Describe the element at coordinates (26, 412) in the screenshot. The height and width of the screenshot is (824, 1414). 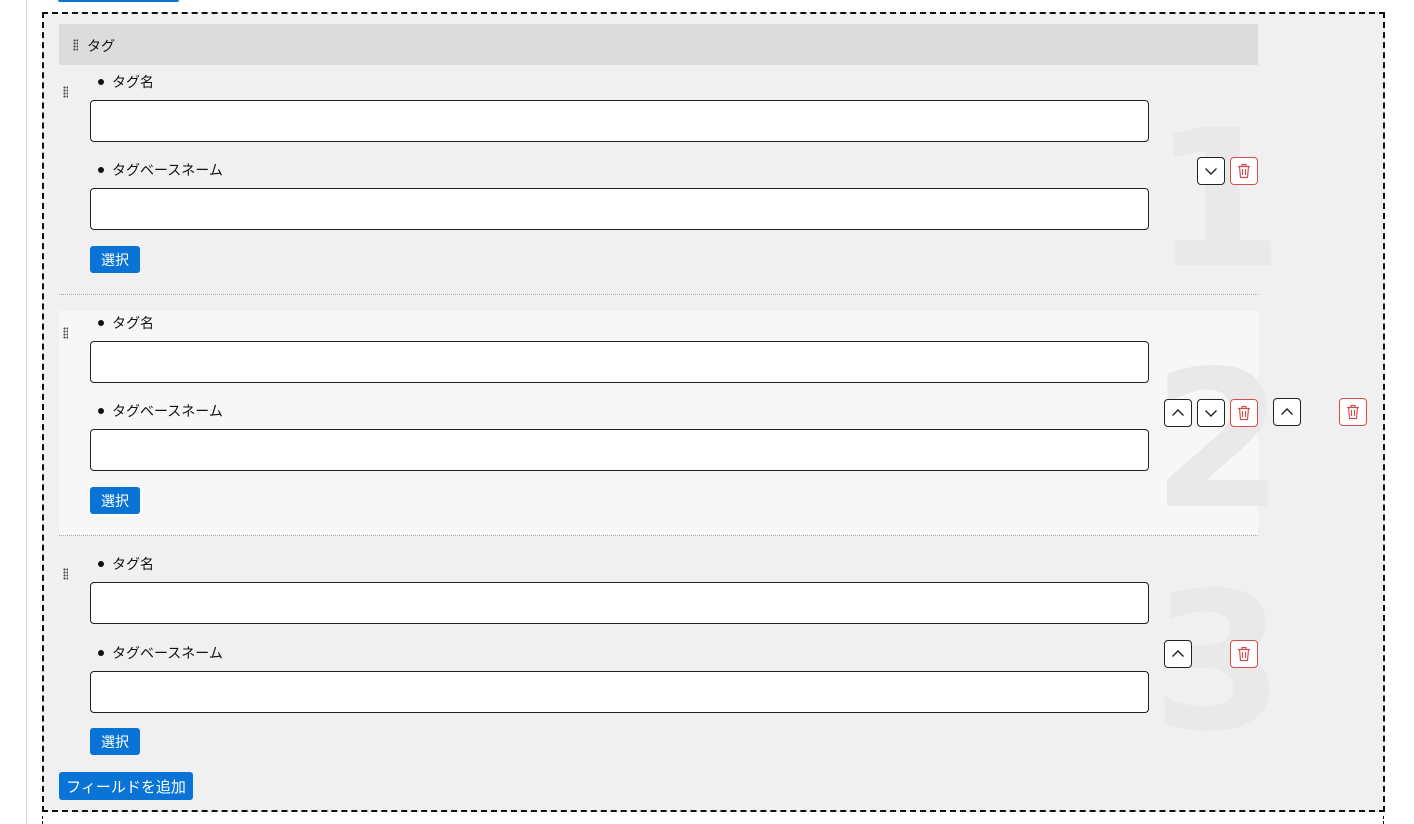
I see `page-left-rule` at that location.